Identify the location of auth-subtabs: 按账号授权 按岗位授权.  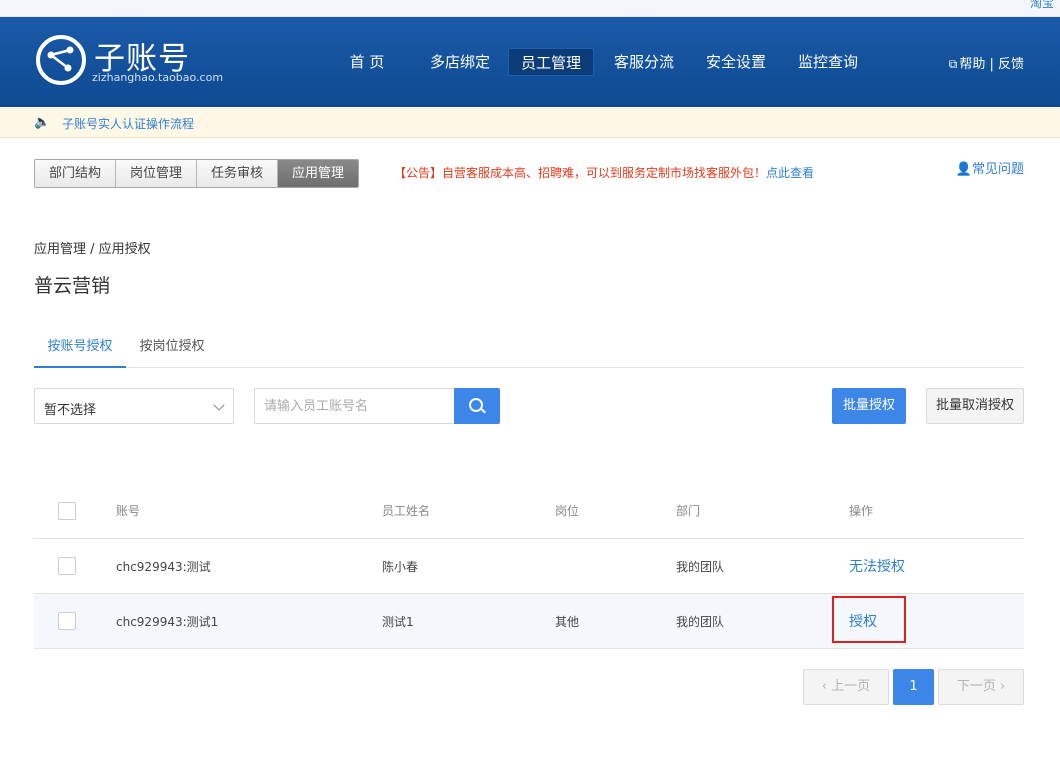
(529, 349).